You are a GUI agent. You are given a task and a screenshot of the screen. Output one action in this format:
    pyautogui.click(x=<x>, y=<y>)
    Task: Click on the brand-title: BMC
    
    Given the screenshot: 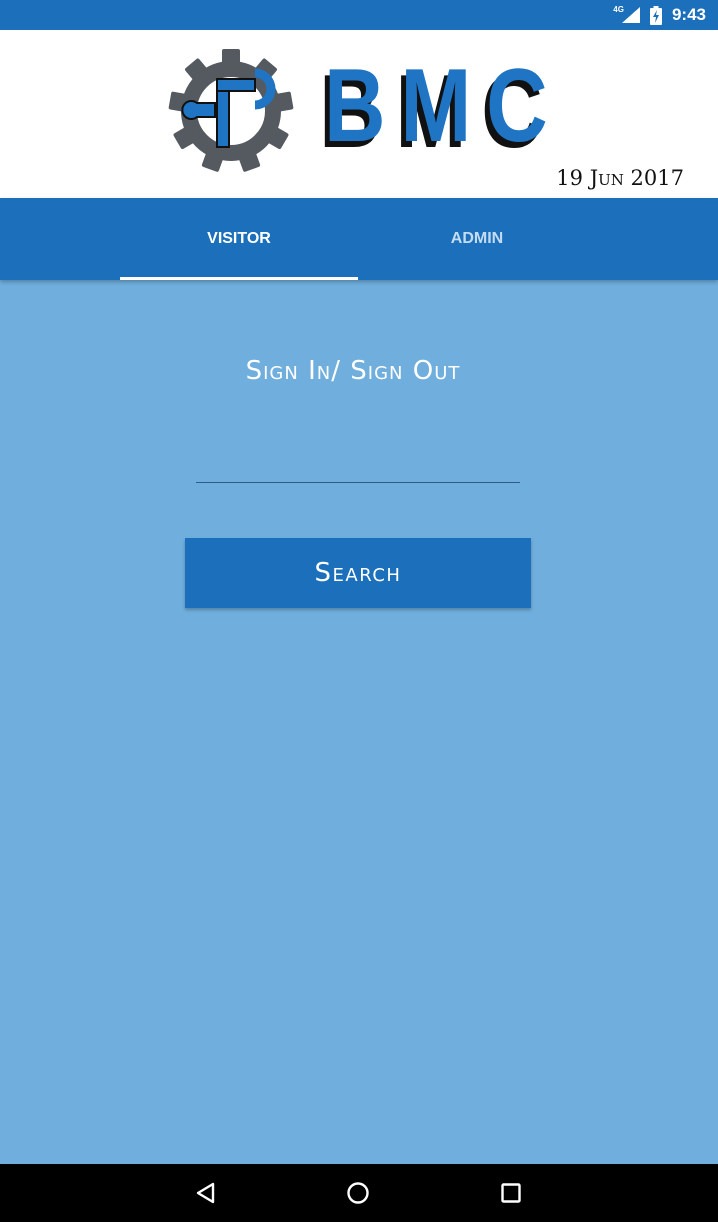 What is the action you would take?
    pyautogui.click(x=443, y=106)
    